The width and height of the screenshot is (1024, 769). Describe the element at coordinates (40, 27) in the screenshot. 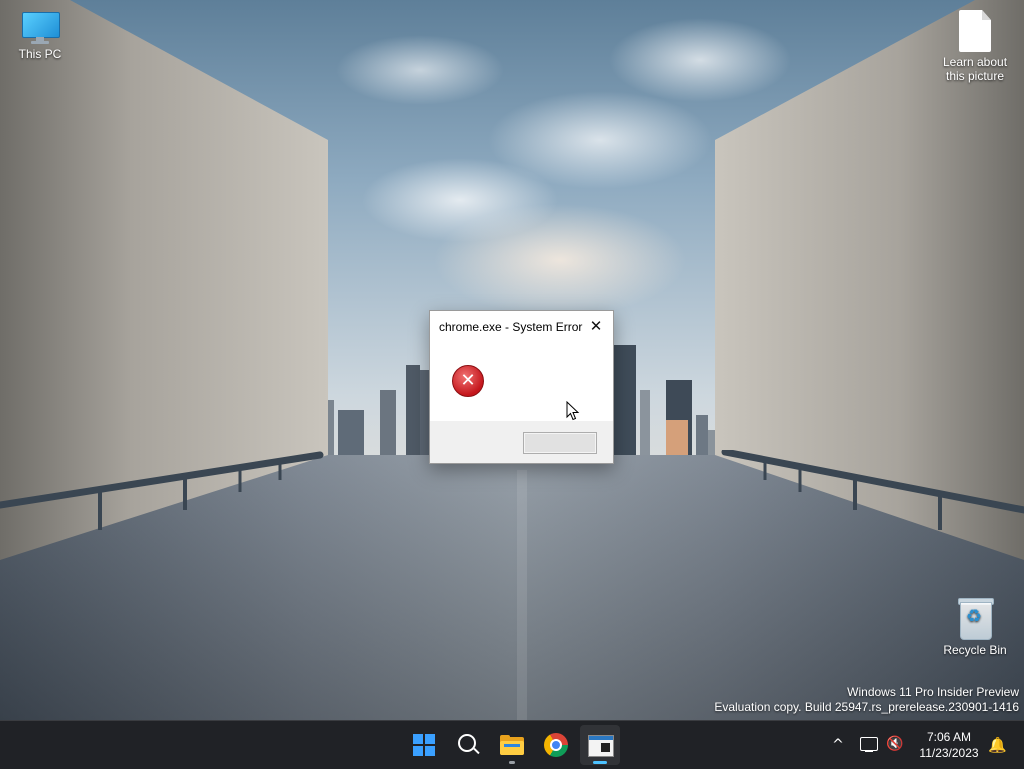

I see `monitor-icon` at that location.